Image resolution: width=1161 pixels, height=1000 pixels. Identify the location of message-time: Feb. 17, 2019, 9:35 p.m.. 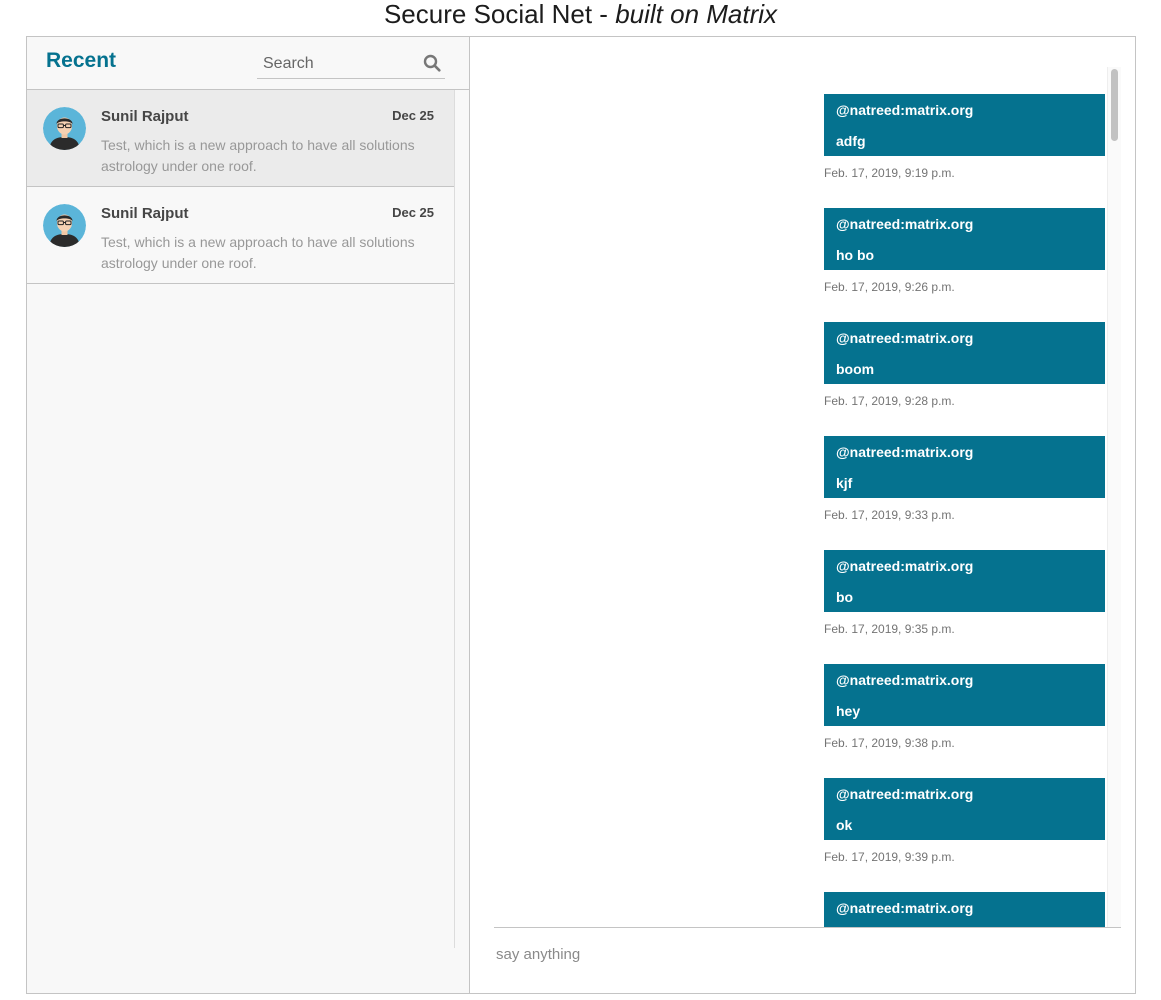
(889, 629).